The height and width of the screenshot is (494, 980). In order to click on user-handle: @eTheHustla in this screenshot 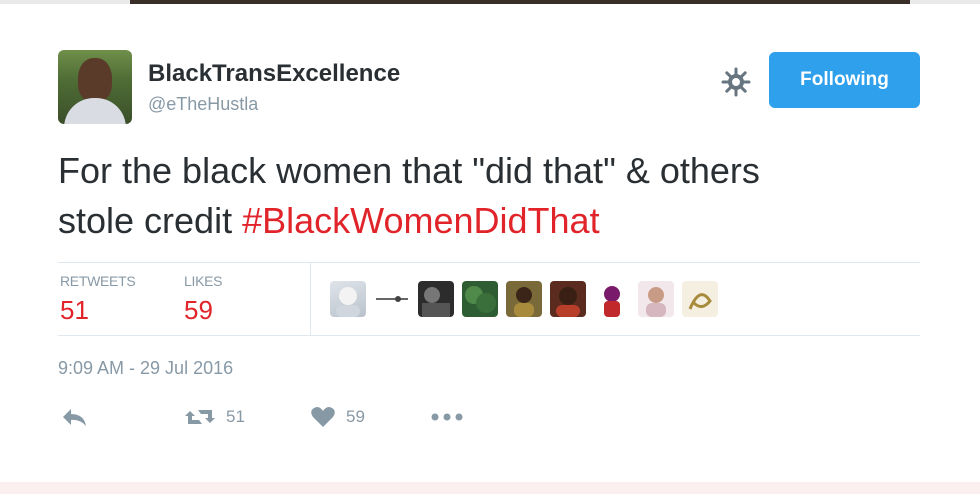, I will do `click(203, 104)`.